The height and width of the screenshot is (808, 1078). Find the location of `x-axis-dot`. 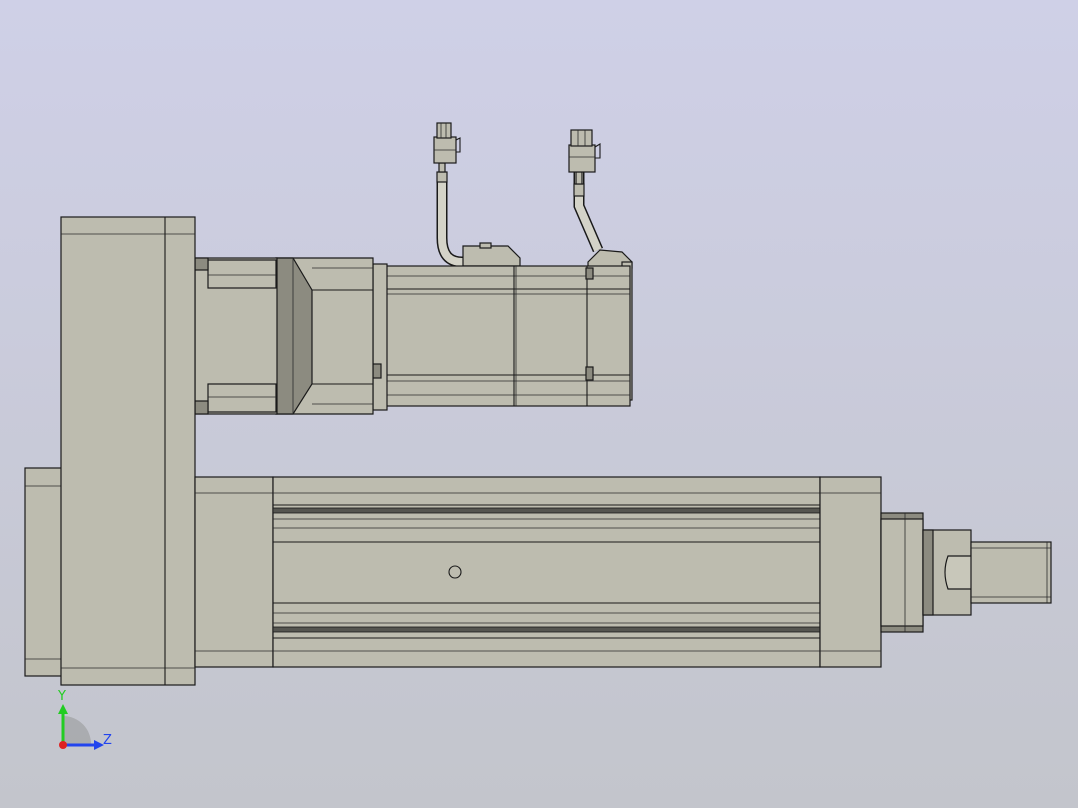

x-axis-dot is located at coordinates (63, 745).